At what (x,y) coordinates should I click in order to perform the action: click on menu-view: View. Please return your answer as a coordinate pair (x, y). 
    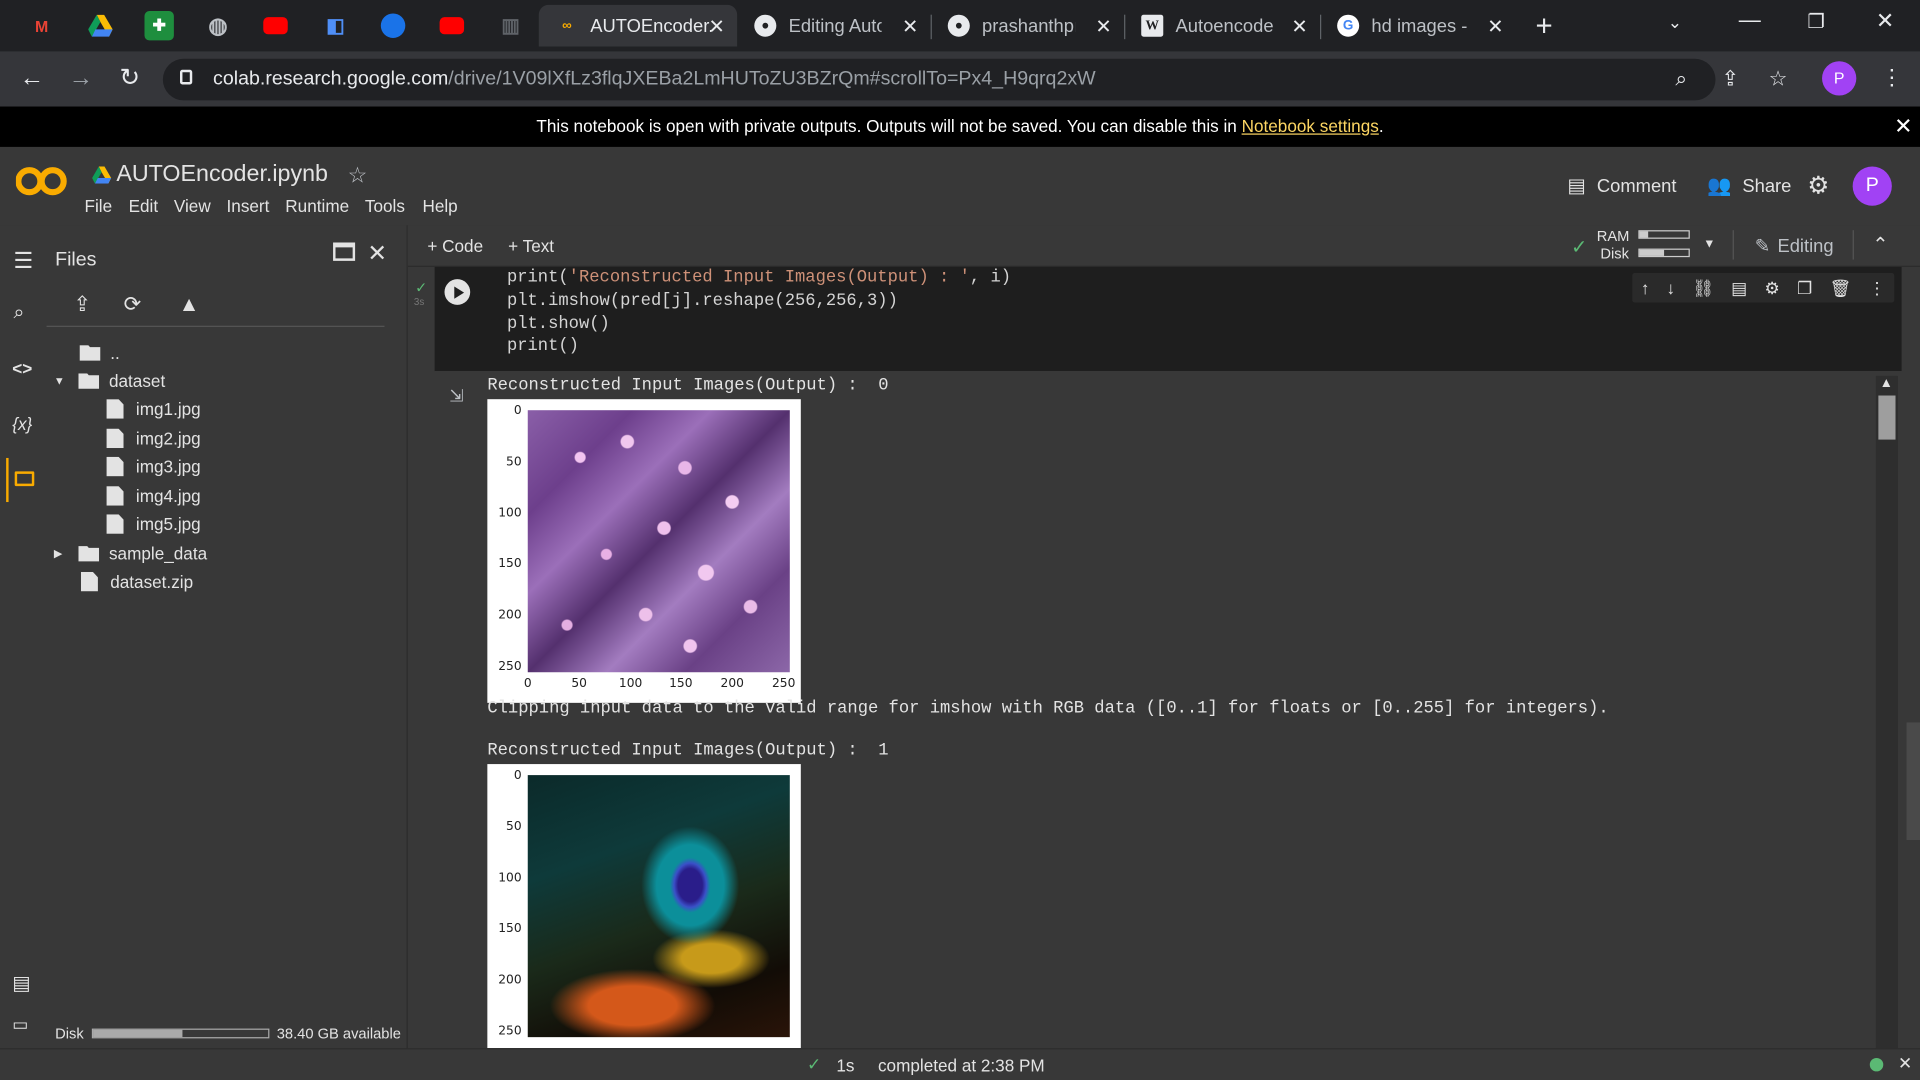
    Looking at the image, I should click on (192, 206).